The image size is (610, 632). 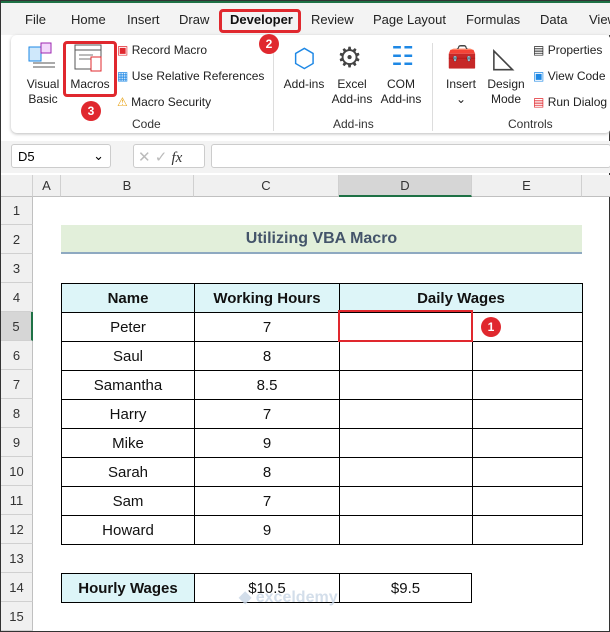 What do you see at coordinates (17, 558) in the screenshot?
I see `row-header-13: 13` at bounding box center [17, 558].